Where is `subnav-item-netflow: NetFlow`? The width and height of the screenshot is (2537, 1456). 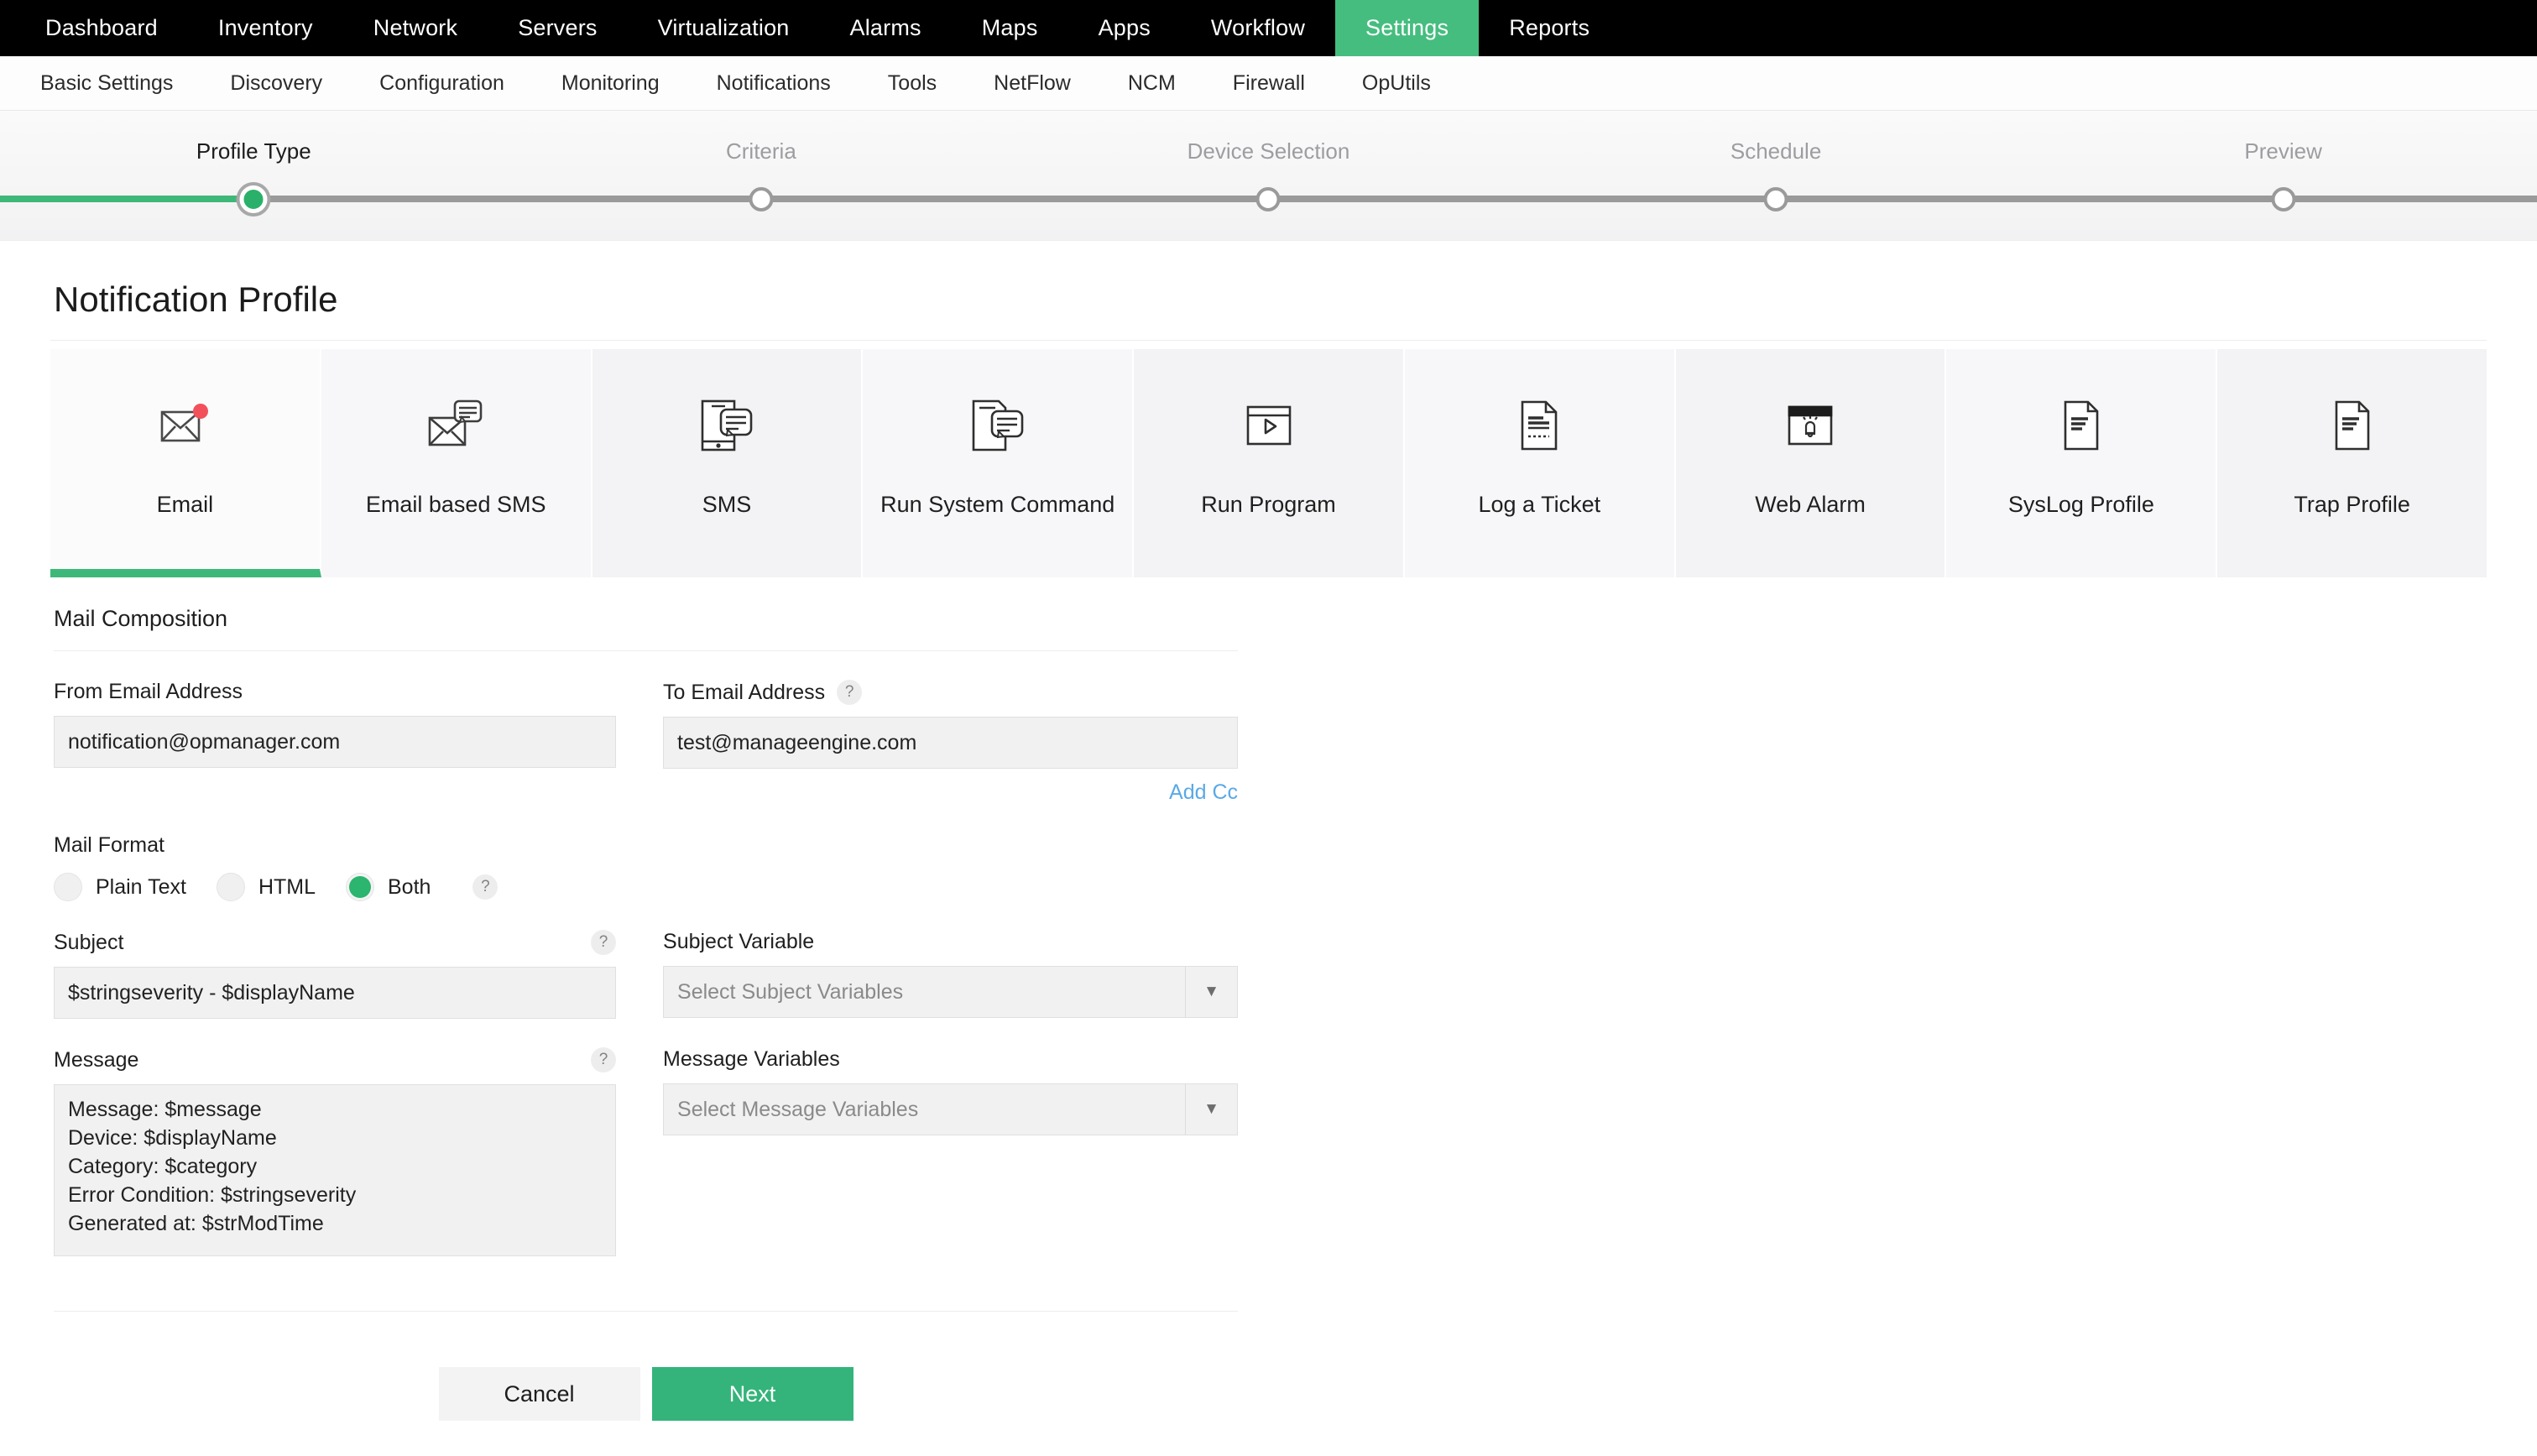
subnav-item-netflow: NetFlow is located at coordinates (1032, 83).